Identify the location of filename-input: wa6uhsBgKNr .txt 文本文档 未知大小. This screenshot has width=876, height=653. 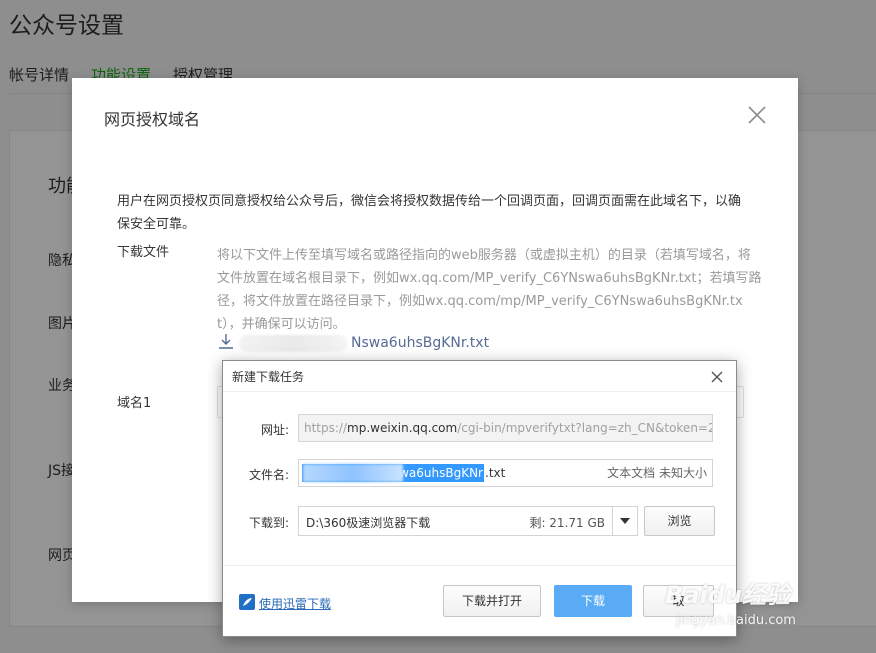
(505, 473).